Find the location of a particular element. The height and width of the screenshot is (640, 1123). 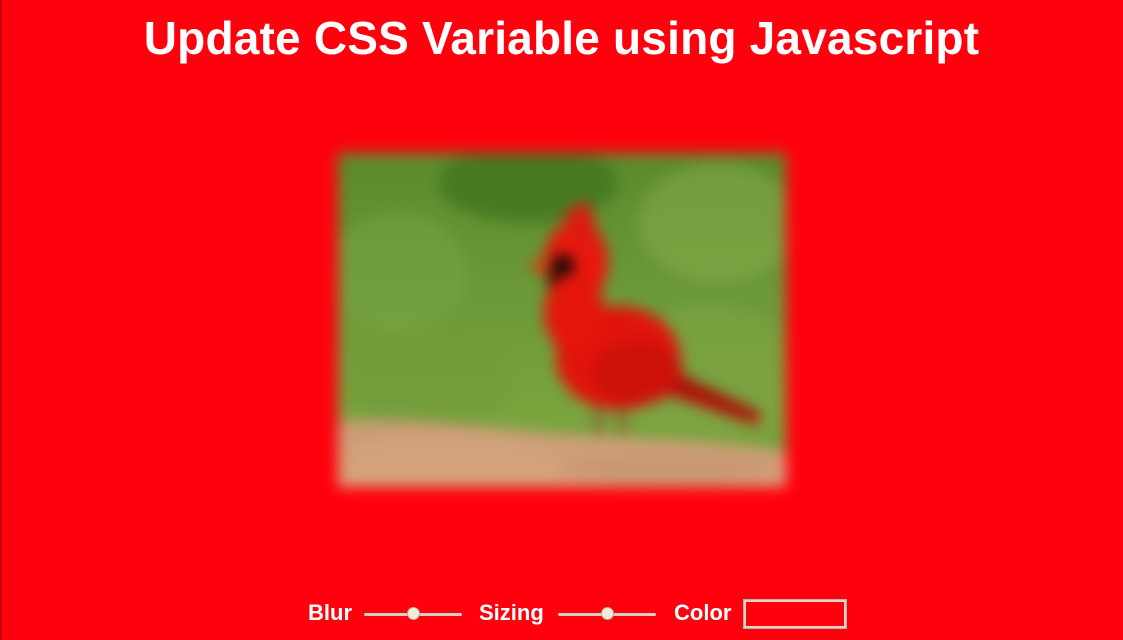

page-title: Update CSS Variable using Javascript is located at coordinates (561, 38).